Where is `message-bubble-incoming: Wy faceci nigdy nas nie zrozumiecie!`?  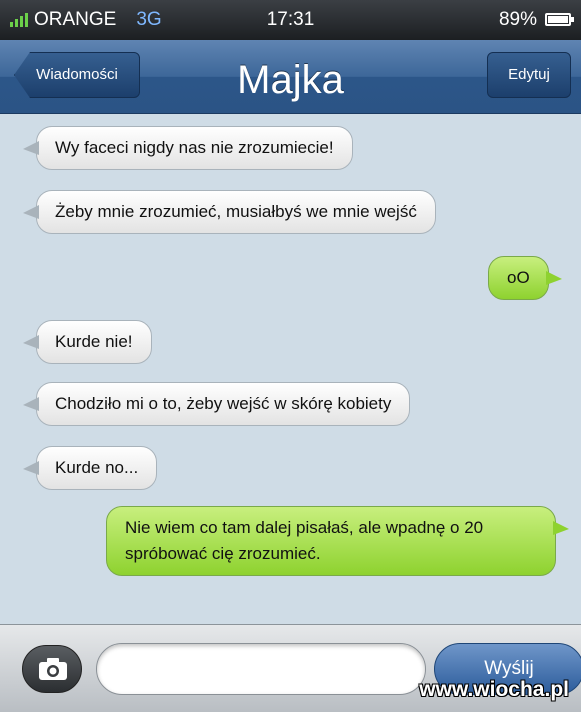
message-bubble-incoming: Wy faceci nigdy nas nie zrozumiecie! is located at coordinates (188, 148).